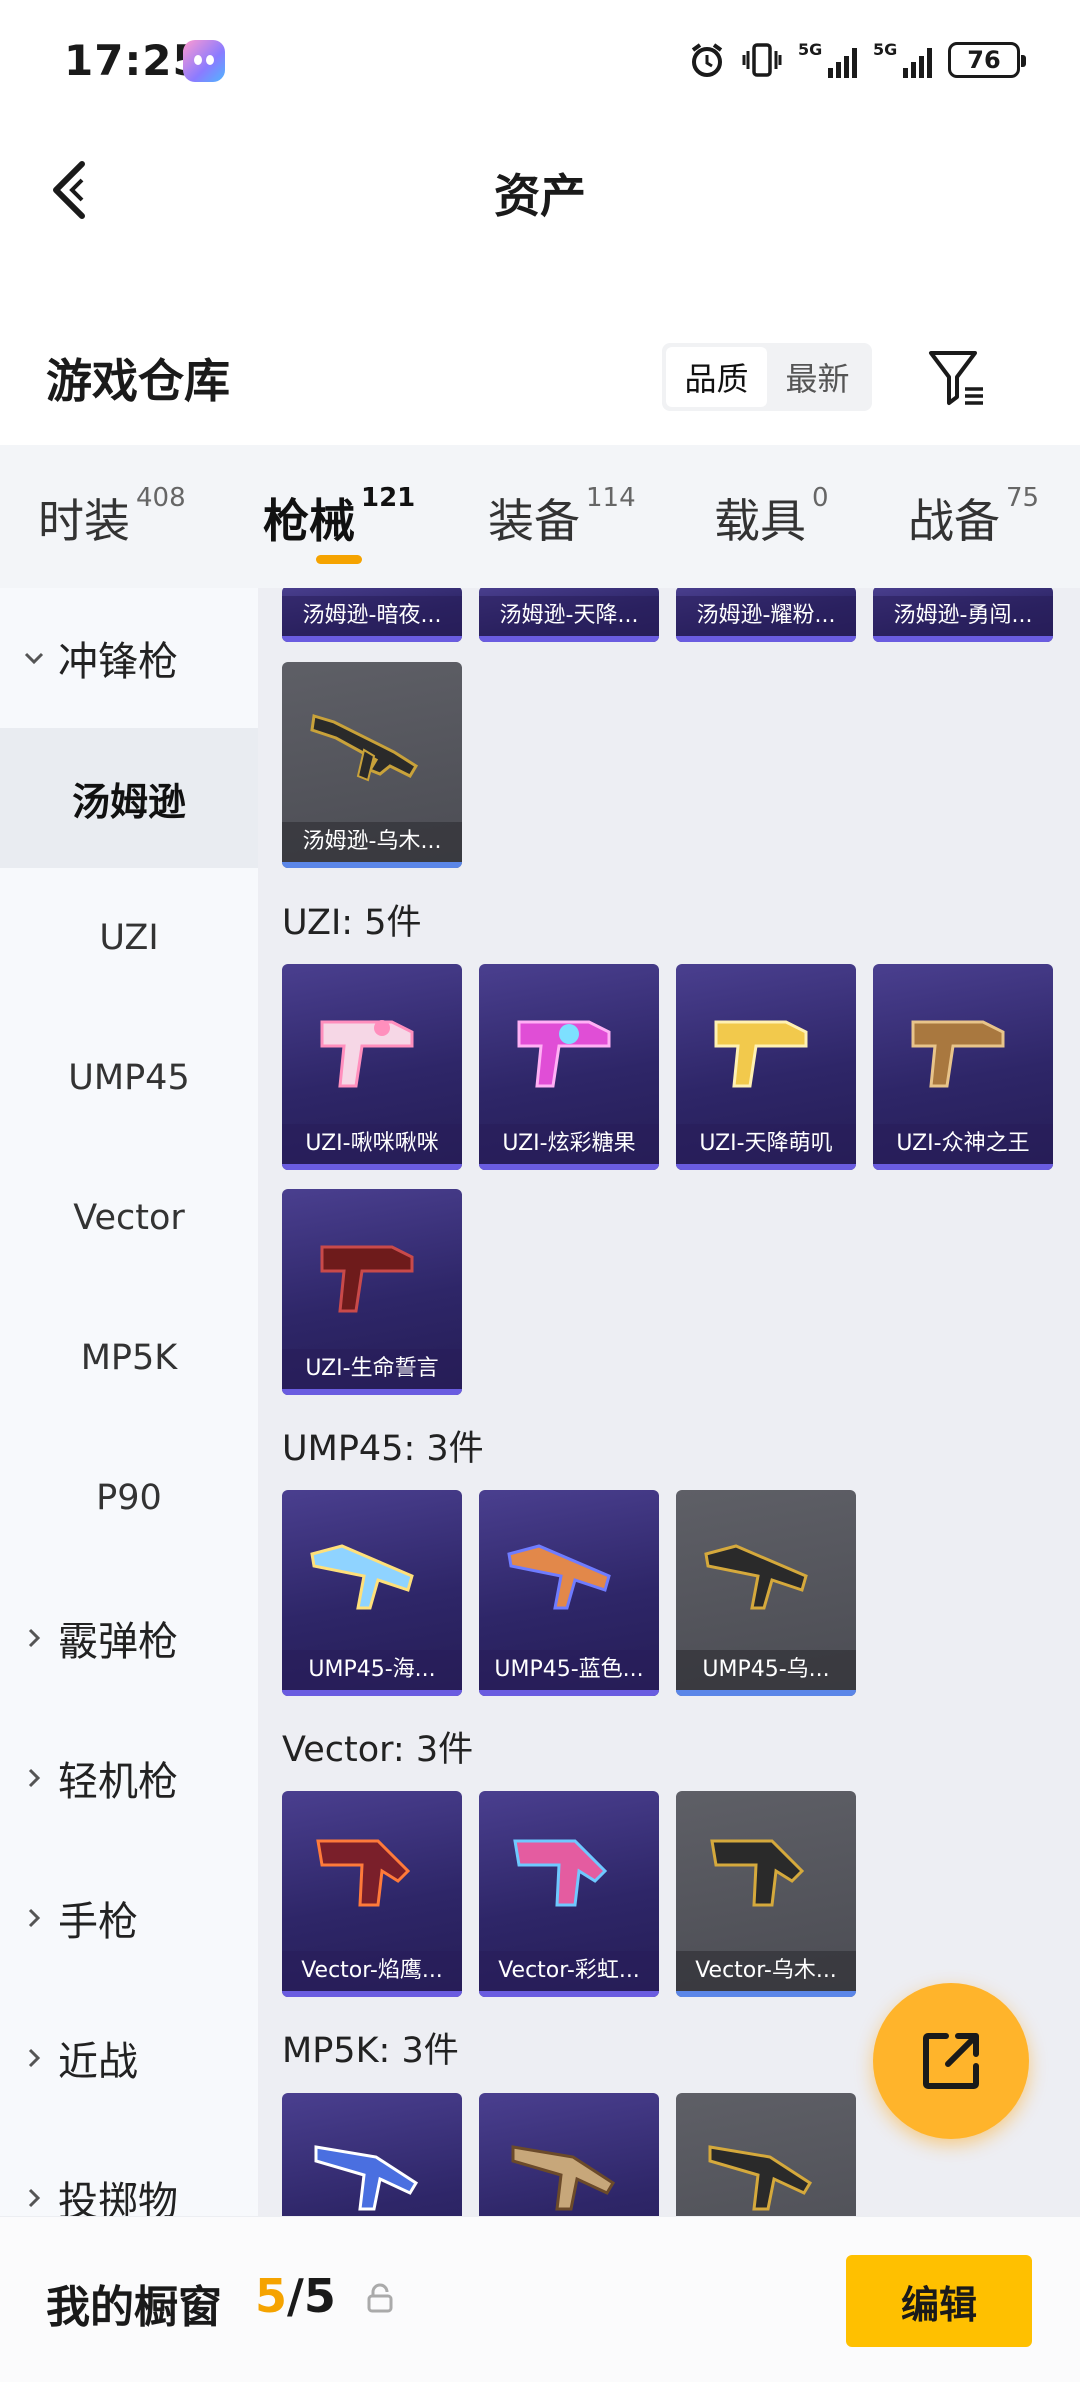  I want to click on ump45-section-label: UMP45: 3件, so click(383, 1449).